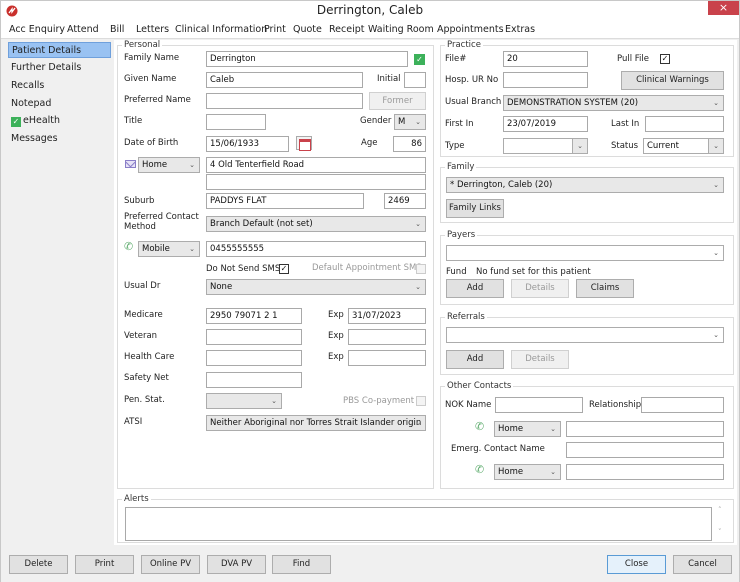  I want to click on usual-branch-select: DEMONSTRATION SYSTEM (20) ⌄, so click(613, 103).